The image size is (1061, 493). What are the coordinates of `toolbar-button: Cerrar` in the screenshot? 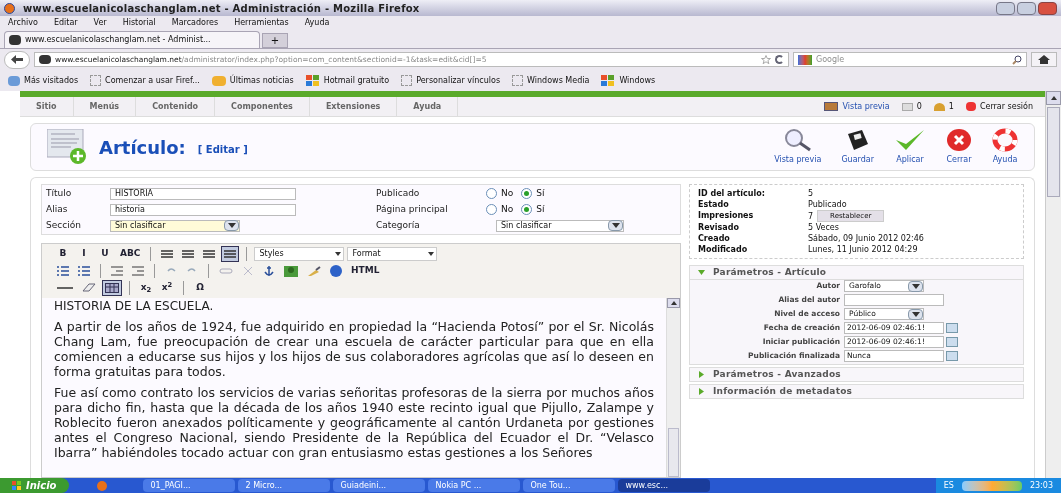 It's located at (959, 147).